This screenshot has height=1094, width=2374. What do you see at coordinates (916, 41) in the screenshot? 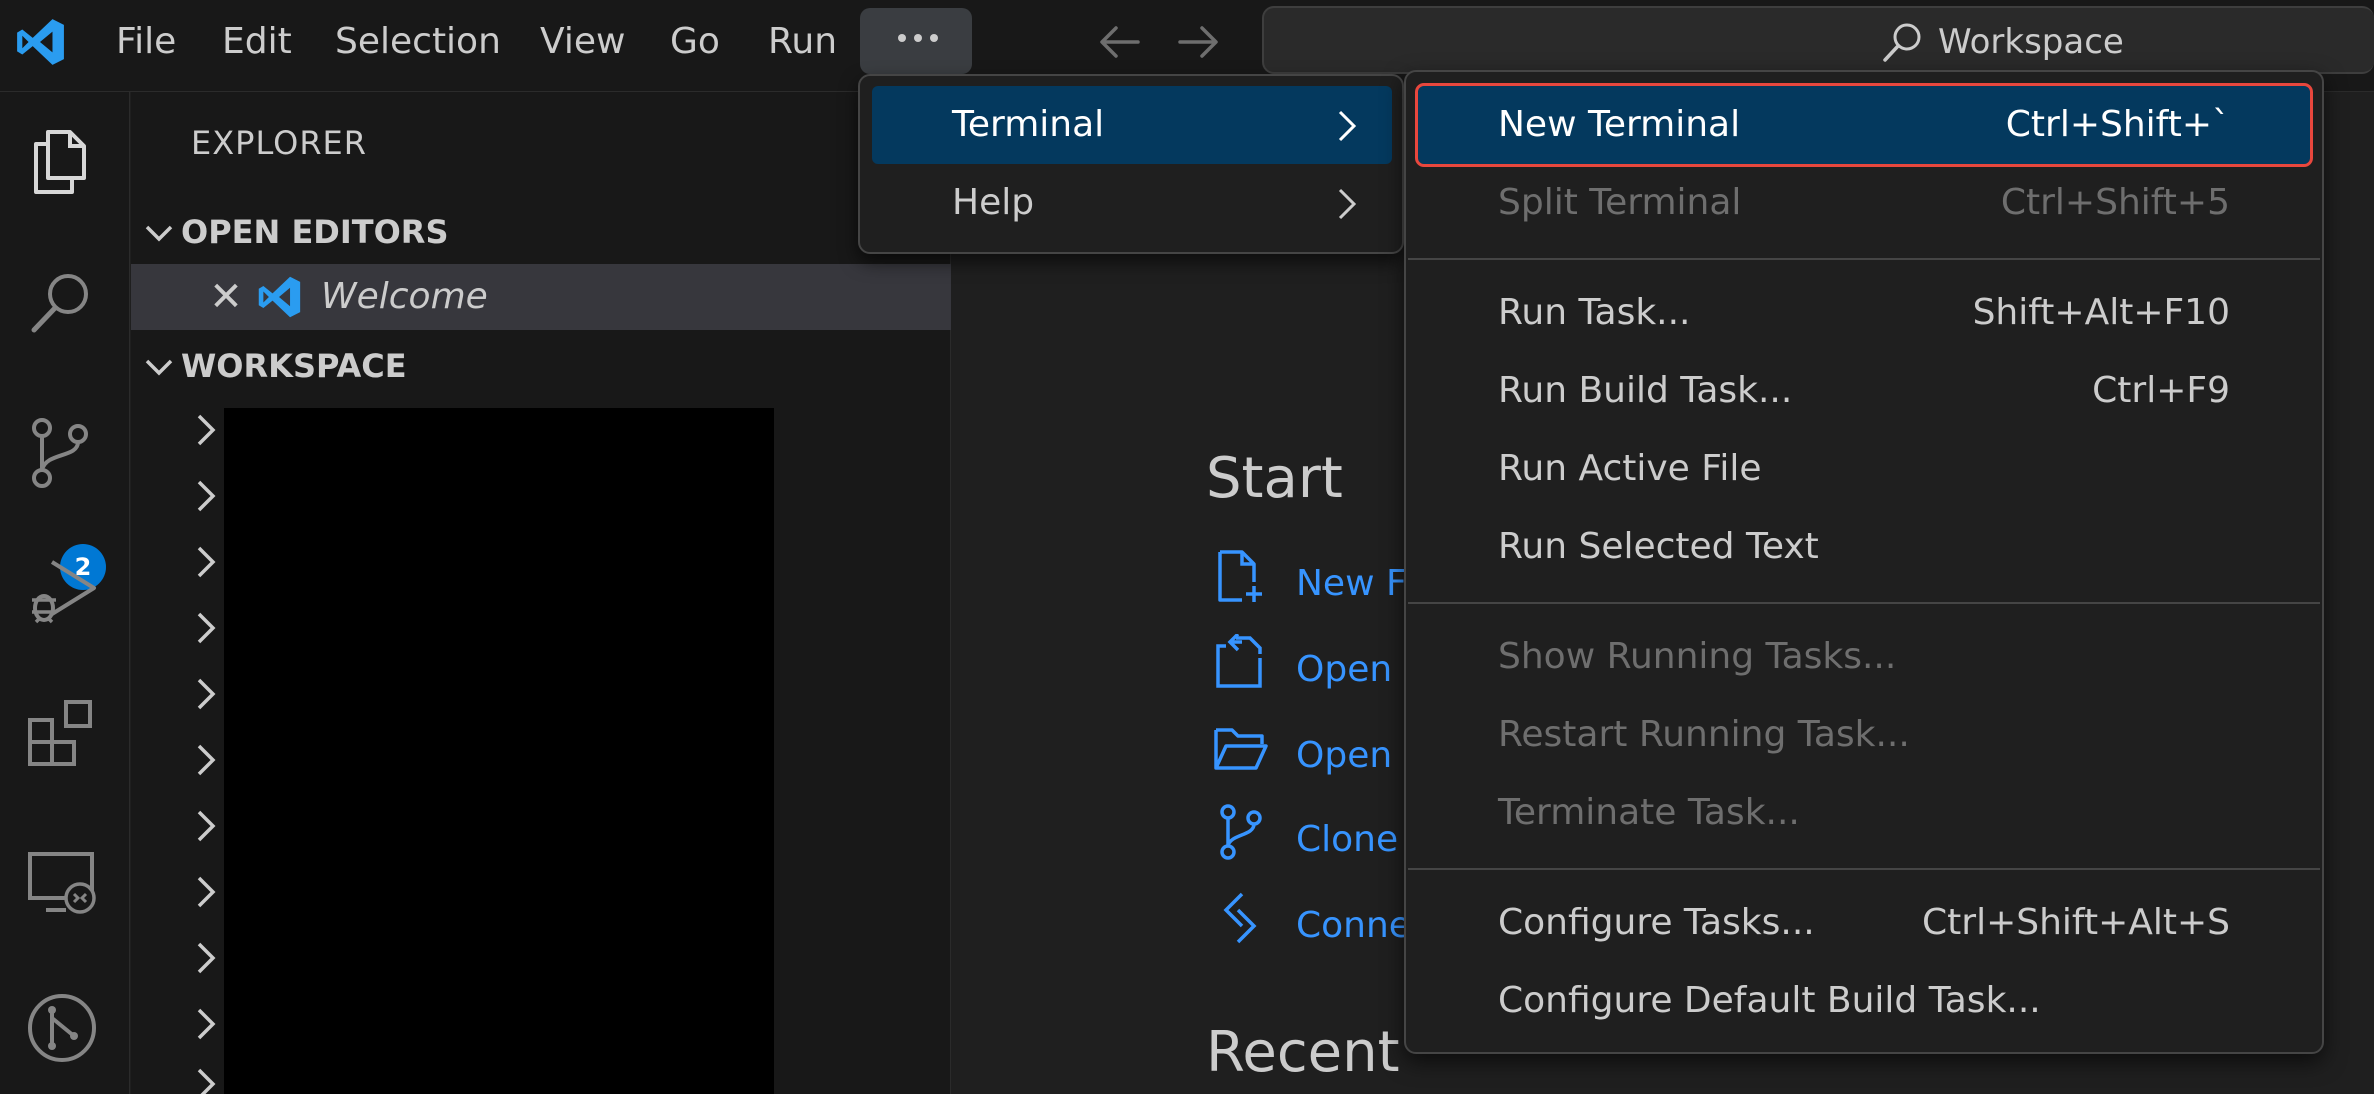
I see `more-menus-button` at bounding box center [916, 41].